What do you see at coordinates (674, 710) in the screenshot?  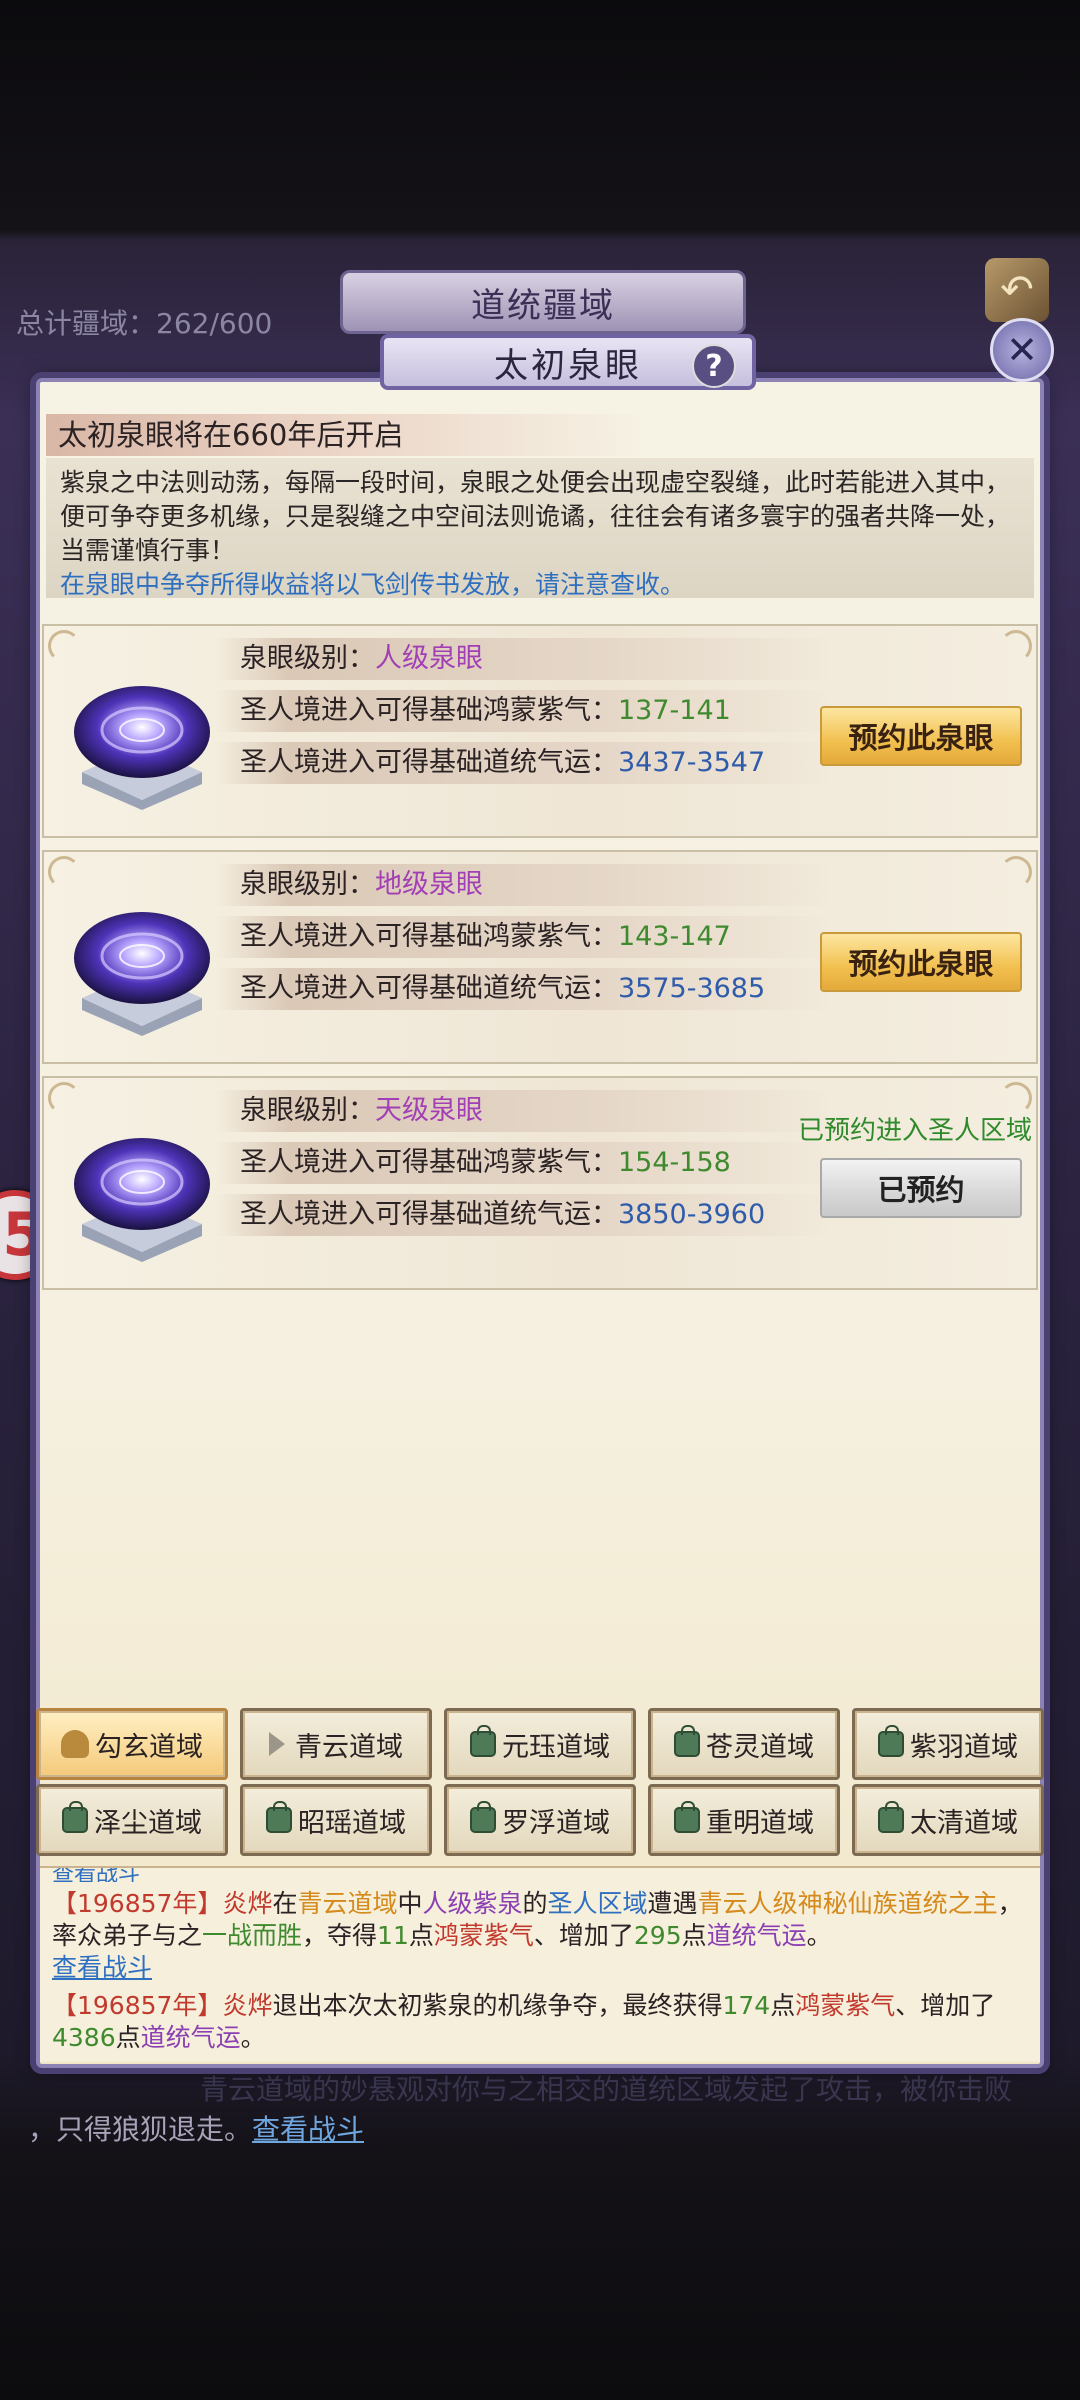 I see `spring-qi-value: 137-141` at bounding box center [674, 710].